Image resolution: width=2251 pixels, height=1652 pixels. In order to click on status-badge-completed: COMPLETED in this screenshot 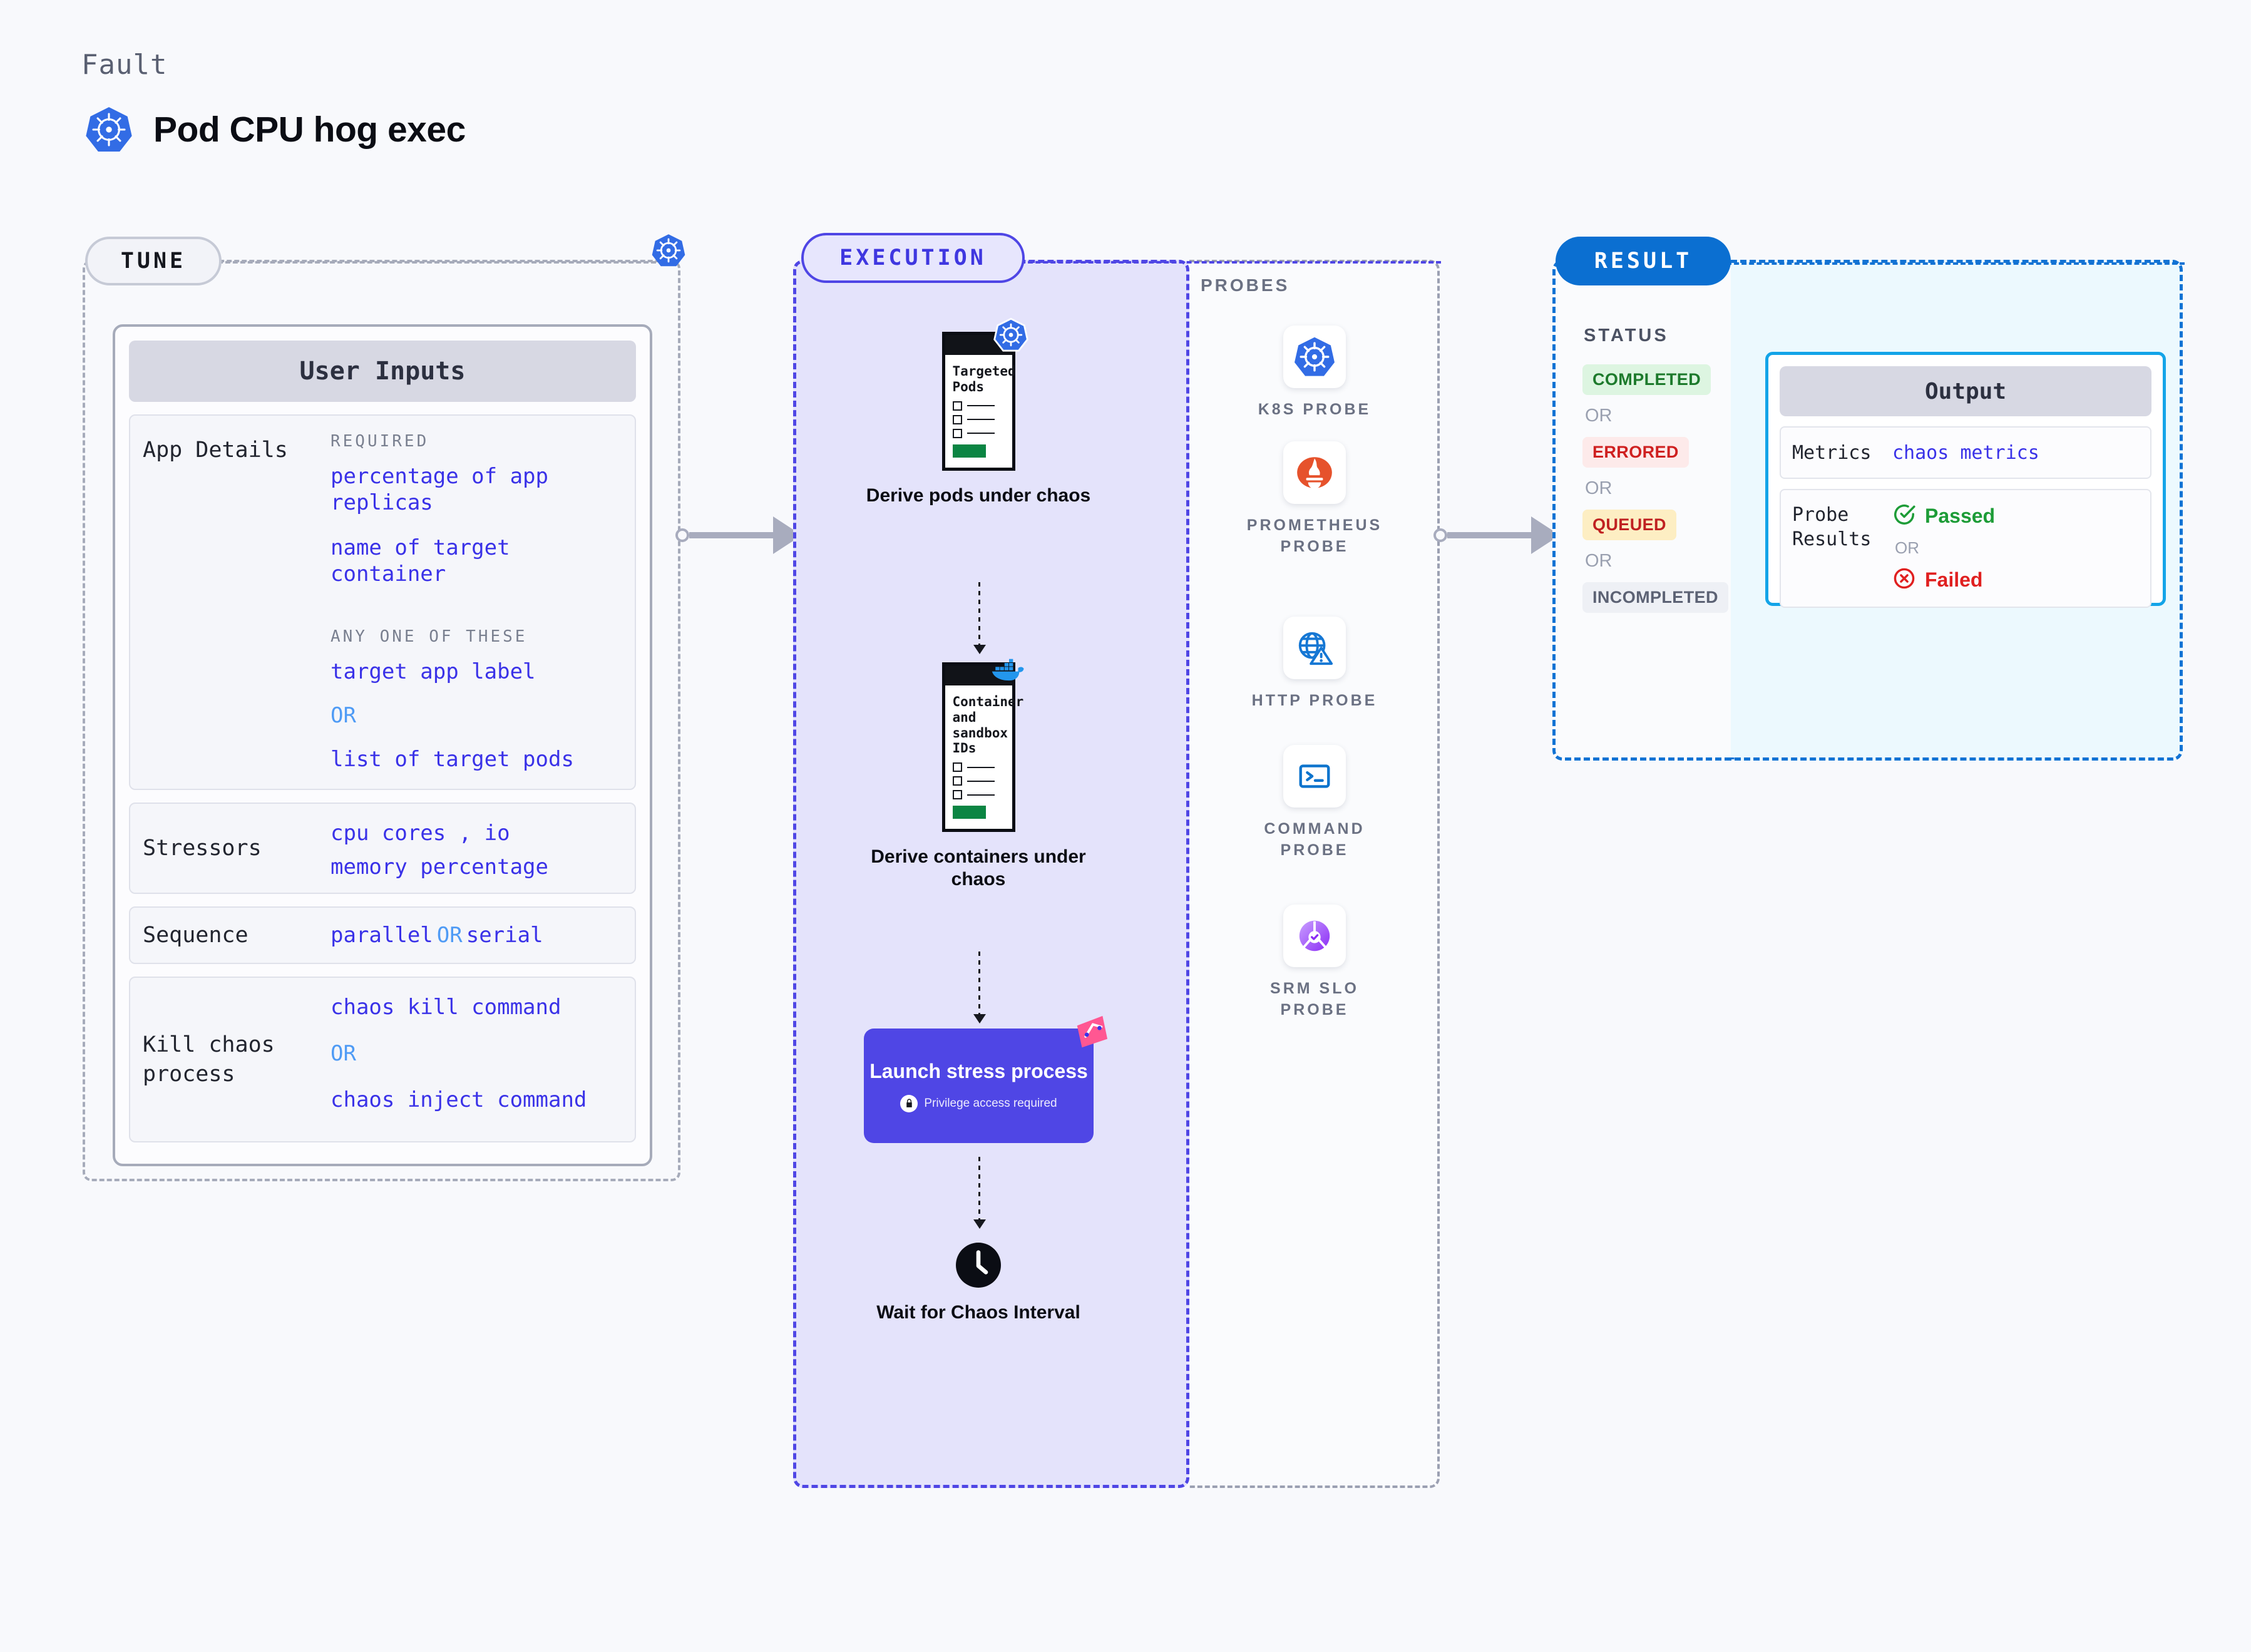, I will do `click(1646, 379)`.